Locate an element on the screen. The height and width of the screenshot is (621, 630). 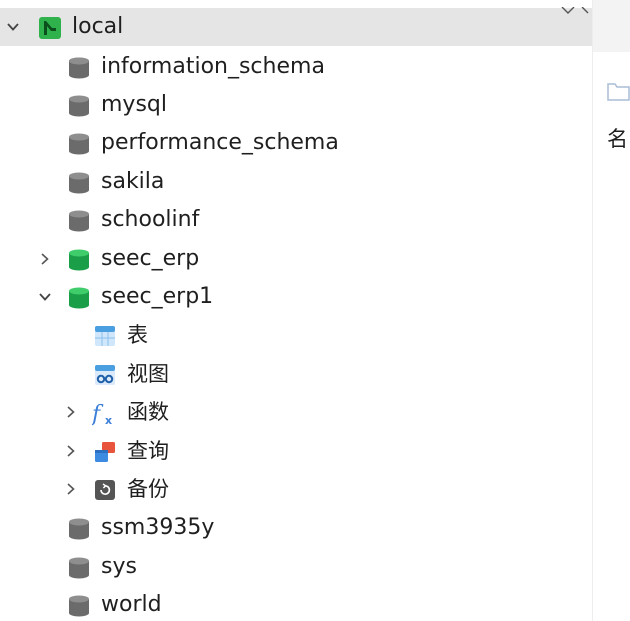
db-label: sakila is located at coordinates (133, 181).